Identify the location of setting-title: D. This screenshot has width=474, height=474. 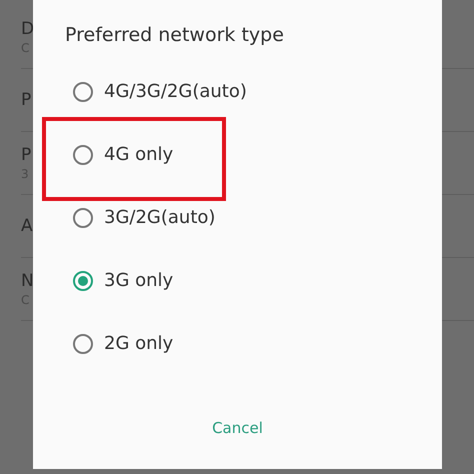
(27, 29).